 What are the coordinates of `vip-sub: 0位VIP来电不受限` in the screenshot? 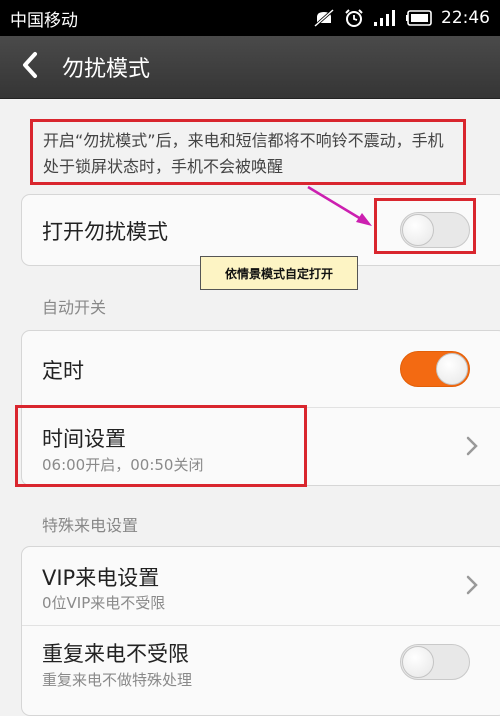 It's located at (104, 603).